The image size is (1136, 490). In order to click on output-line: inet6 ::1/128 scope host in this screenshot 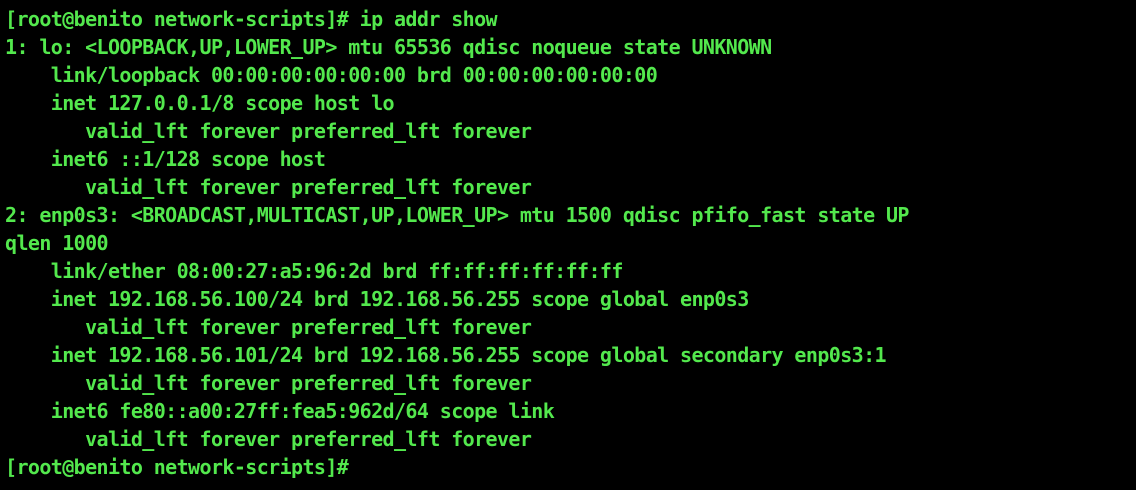, I will do `click(165, 159)`.